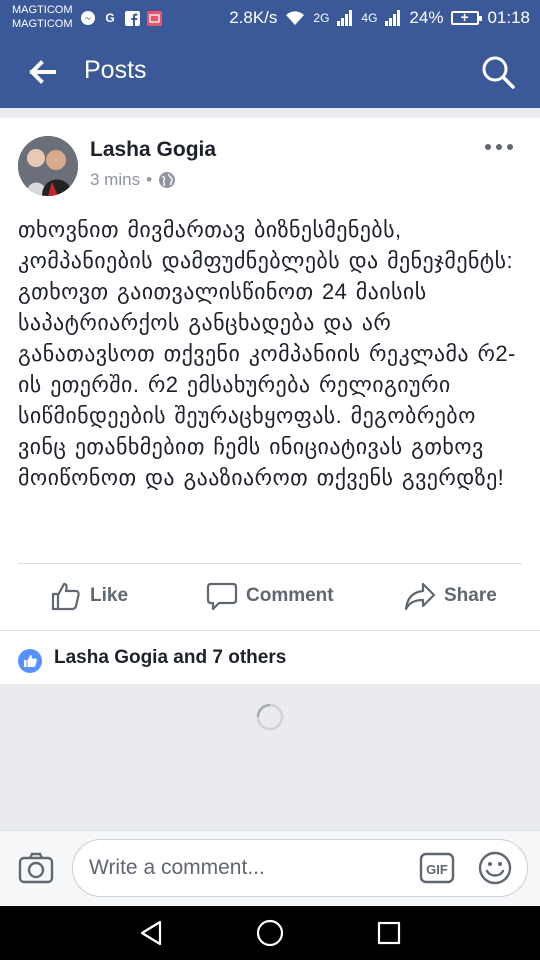 This screenshot has height=960, width=540. I want to click on network-speed: 2.8K/s, so click(253, 17).